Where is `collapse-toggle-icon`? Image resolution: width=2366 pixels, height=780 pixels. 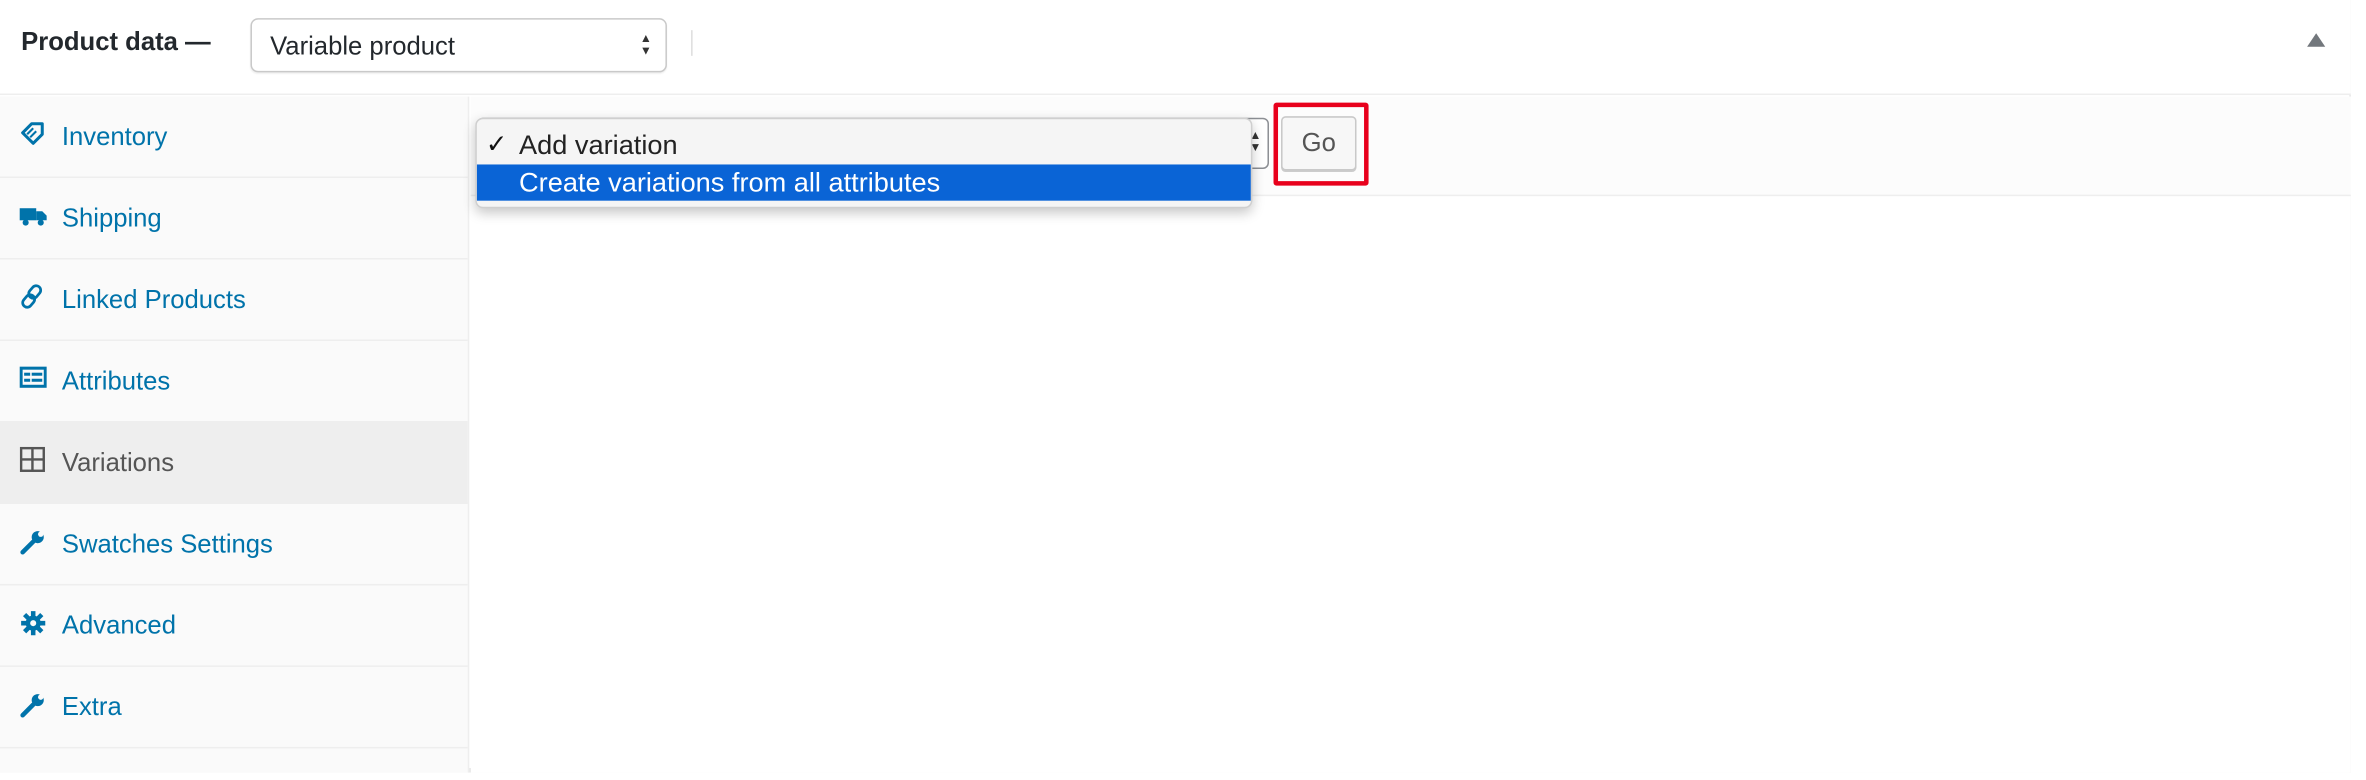
collapse-toggle-icon is located at coordinates (2316, 40).